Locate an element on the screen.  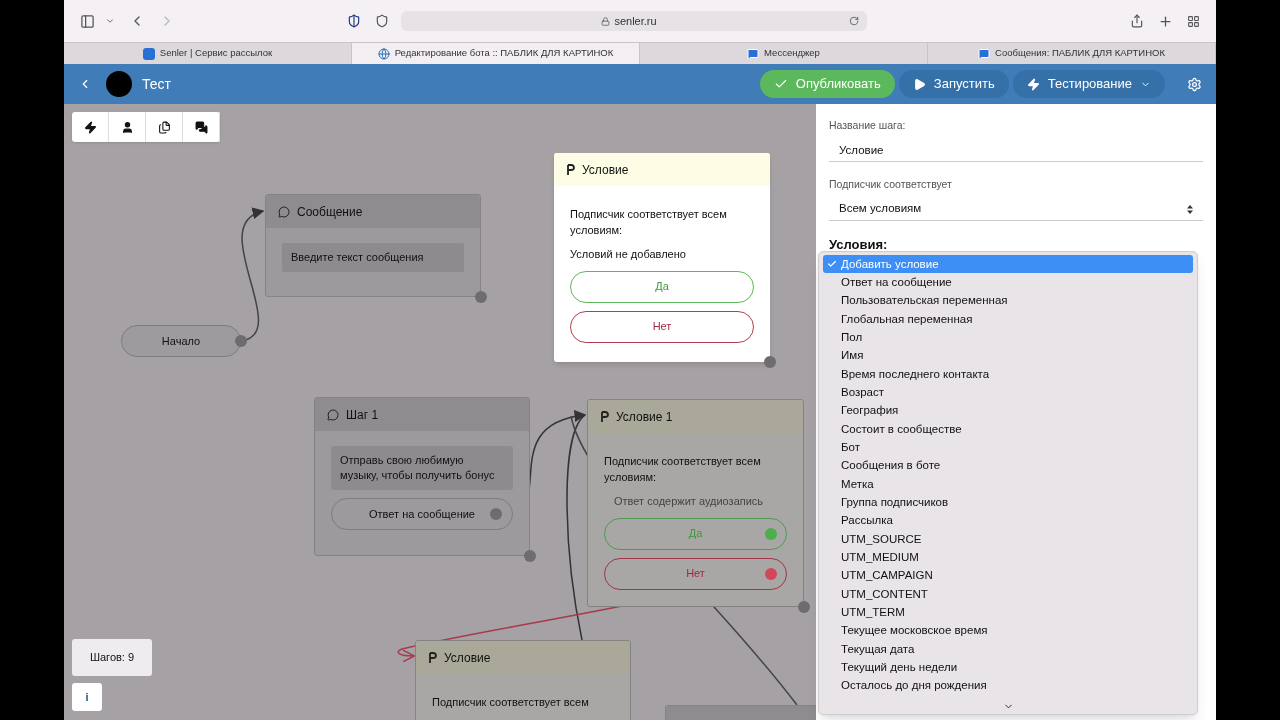
play-icon is located at coordinates (919, 84).